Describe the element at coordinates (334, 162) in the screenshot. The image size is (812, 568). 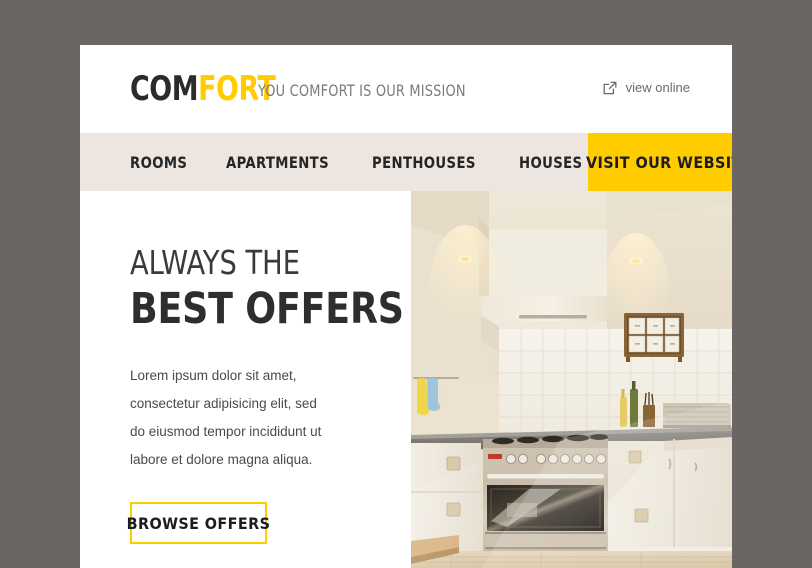
I see `nav-links: ROOMS APARTMENTS PENTHOUSES HOUSES` at that location.